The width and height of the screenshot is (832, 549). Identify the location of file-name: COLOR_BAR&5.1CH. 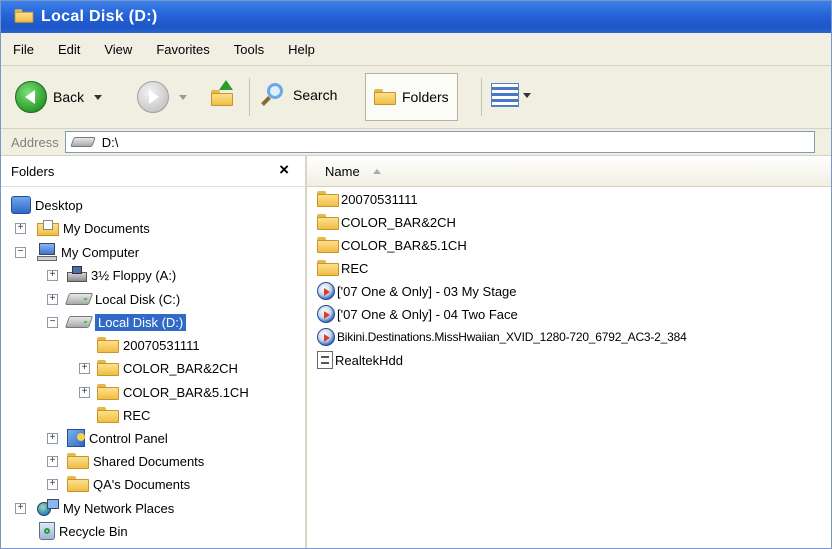
(404, 245).